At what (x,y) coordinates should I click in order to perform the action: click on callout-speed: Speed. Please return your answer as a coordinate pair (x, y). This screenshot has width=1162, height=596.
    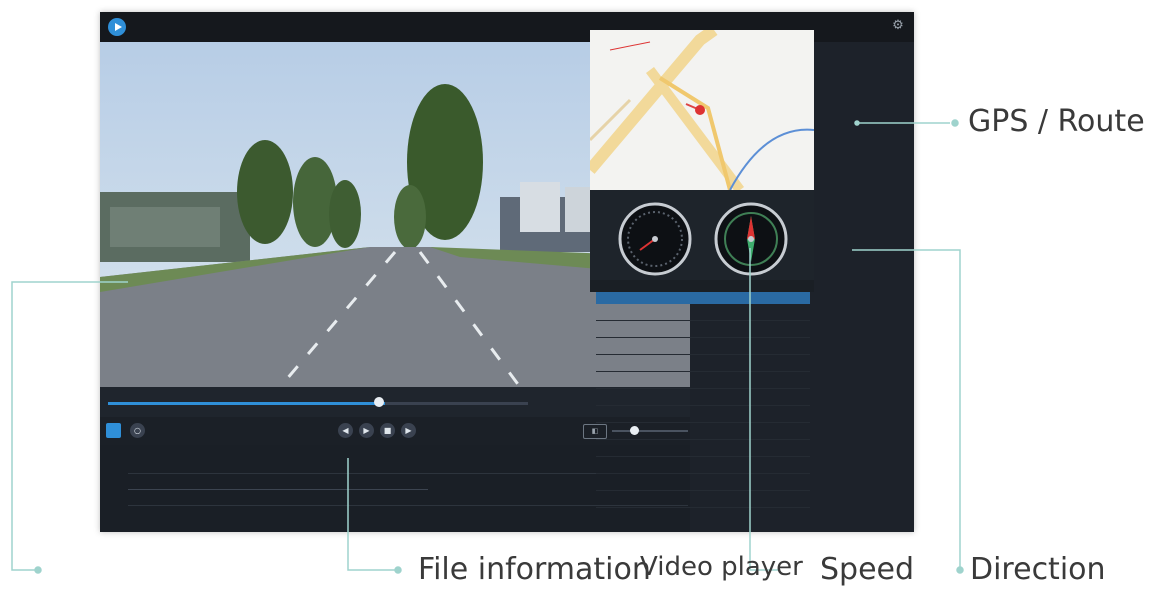
    Looking at the image, I should click on (867, 569).